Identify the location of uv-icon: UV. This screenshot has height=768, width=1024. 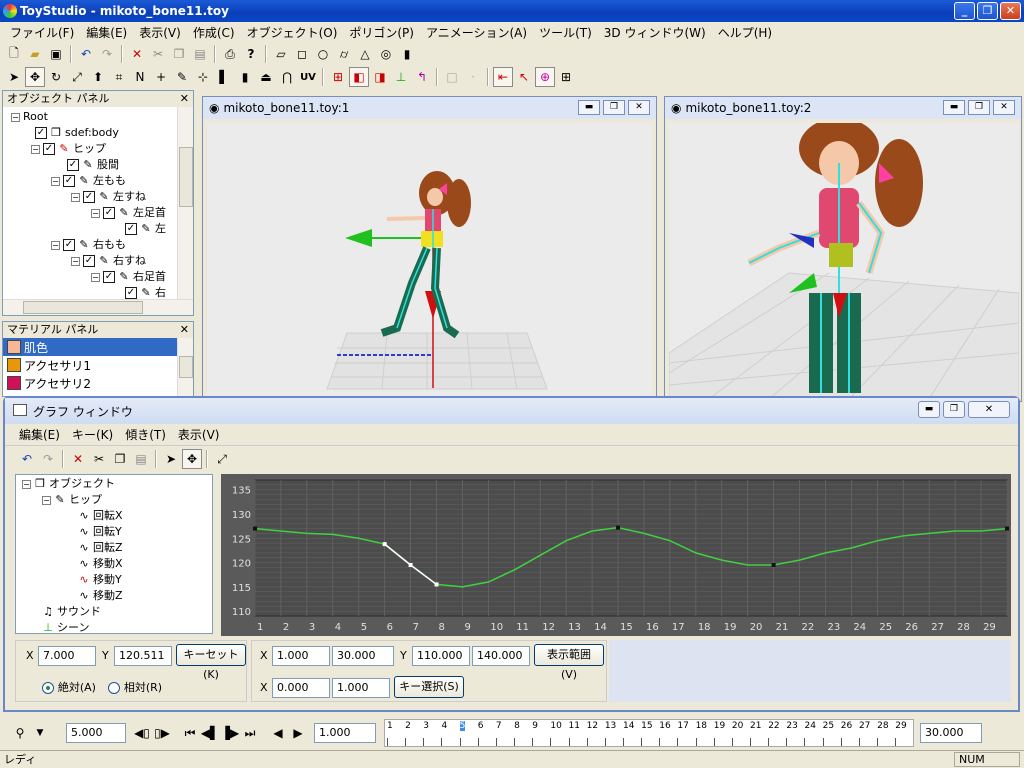
(308, 77).